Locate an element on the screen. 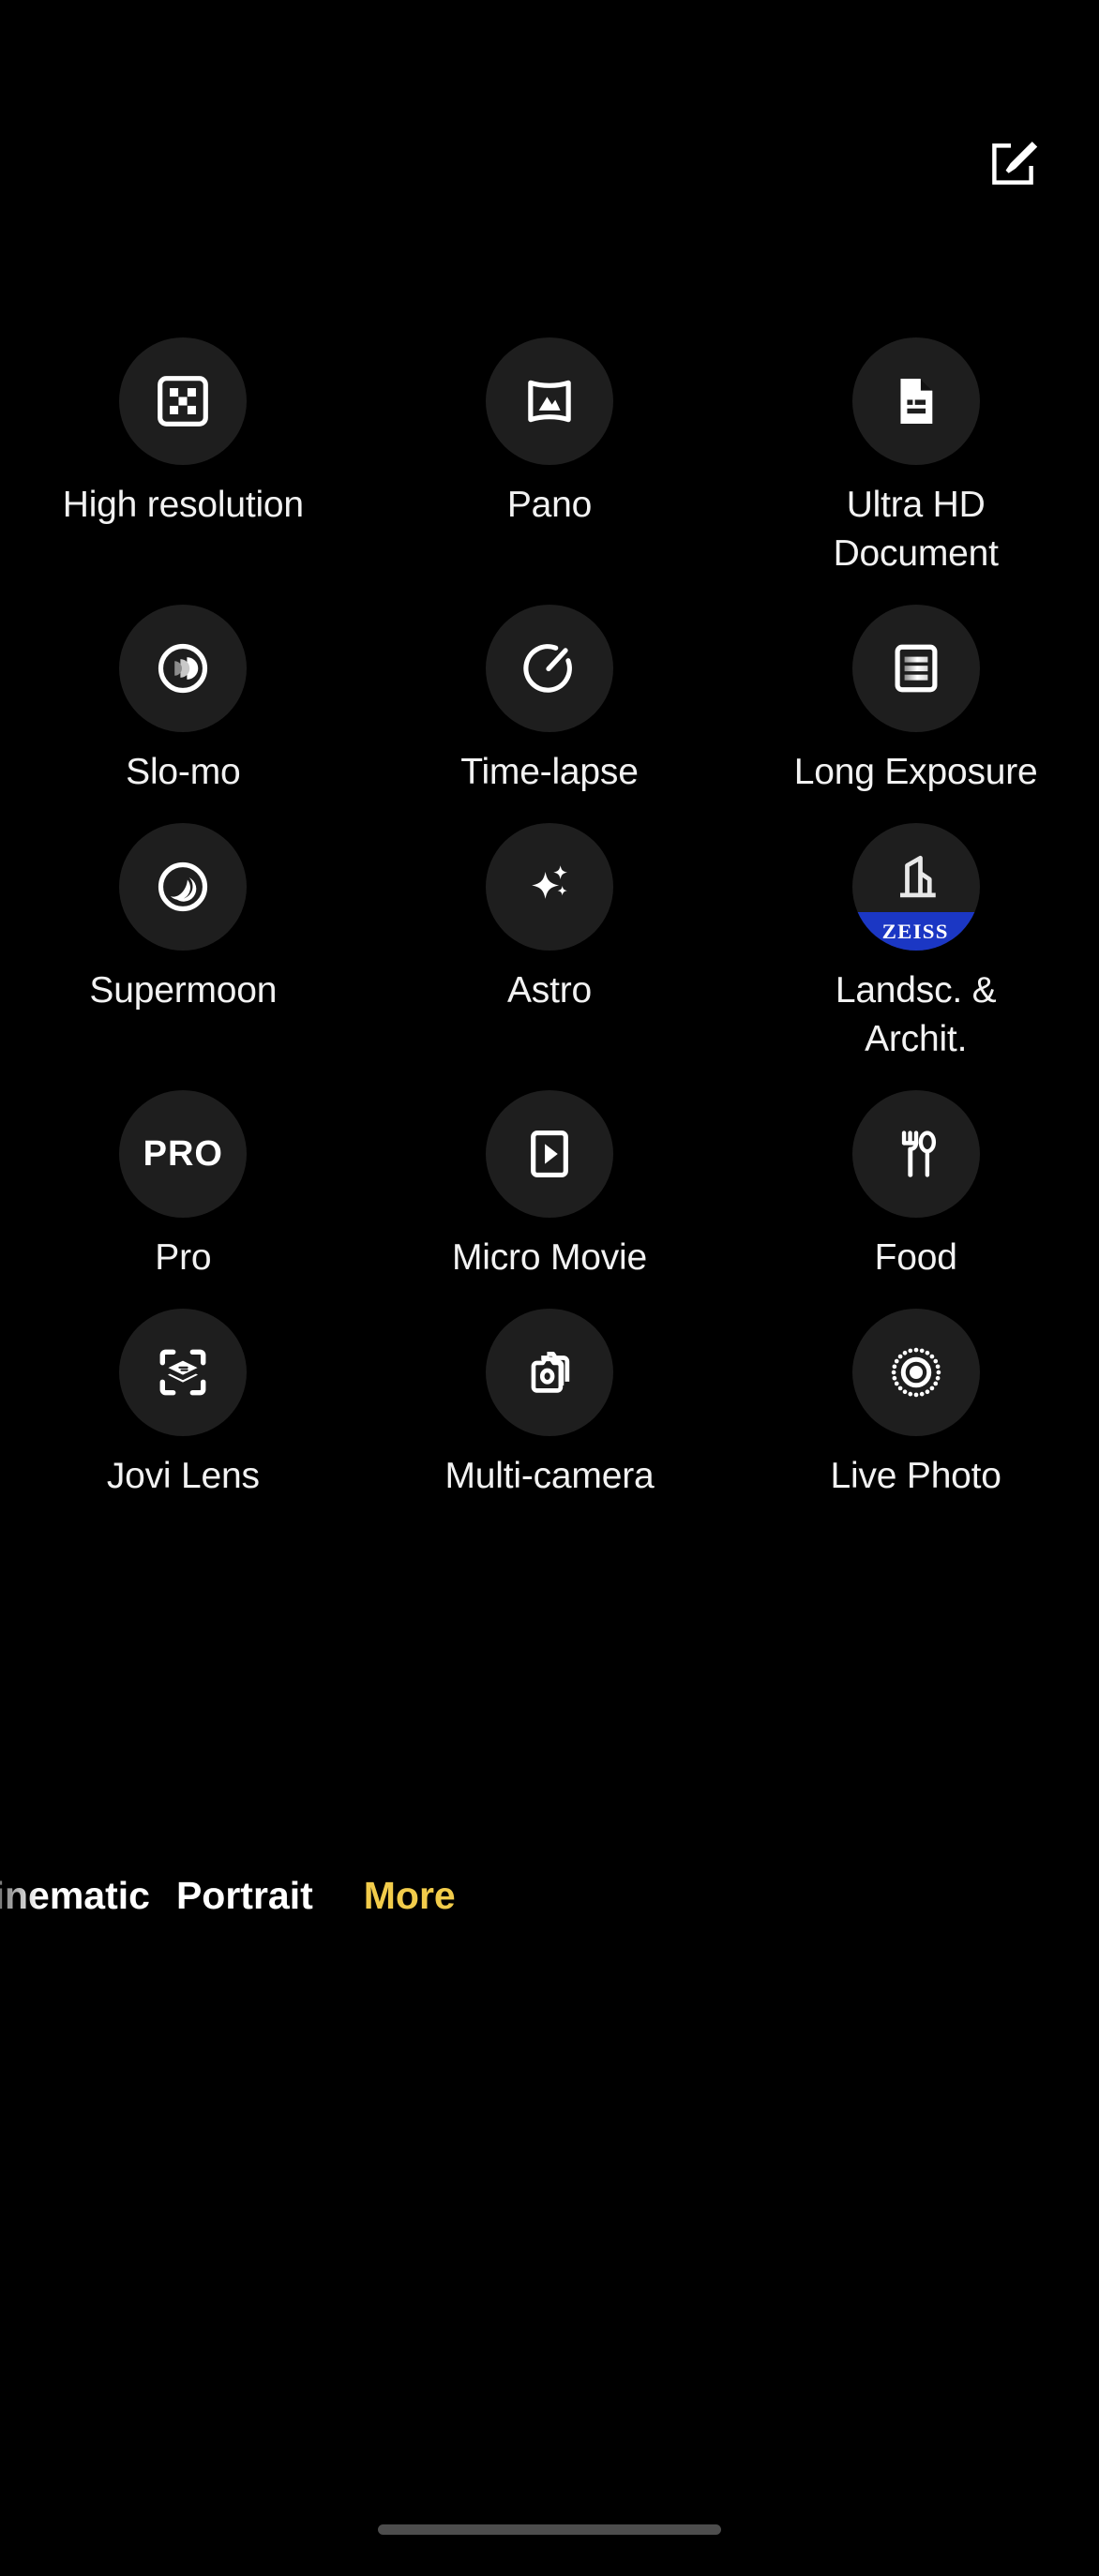 The width and height of the screenshot is (1099, 2576). mode-slo-mo: Slo-mo is located at coordinates (183, 701).